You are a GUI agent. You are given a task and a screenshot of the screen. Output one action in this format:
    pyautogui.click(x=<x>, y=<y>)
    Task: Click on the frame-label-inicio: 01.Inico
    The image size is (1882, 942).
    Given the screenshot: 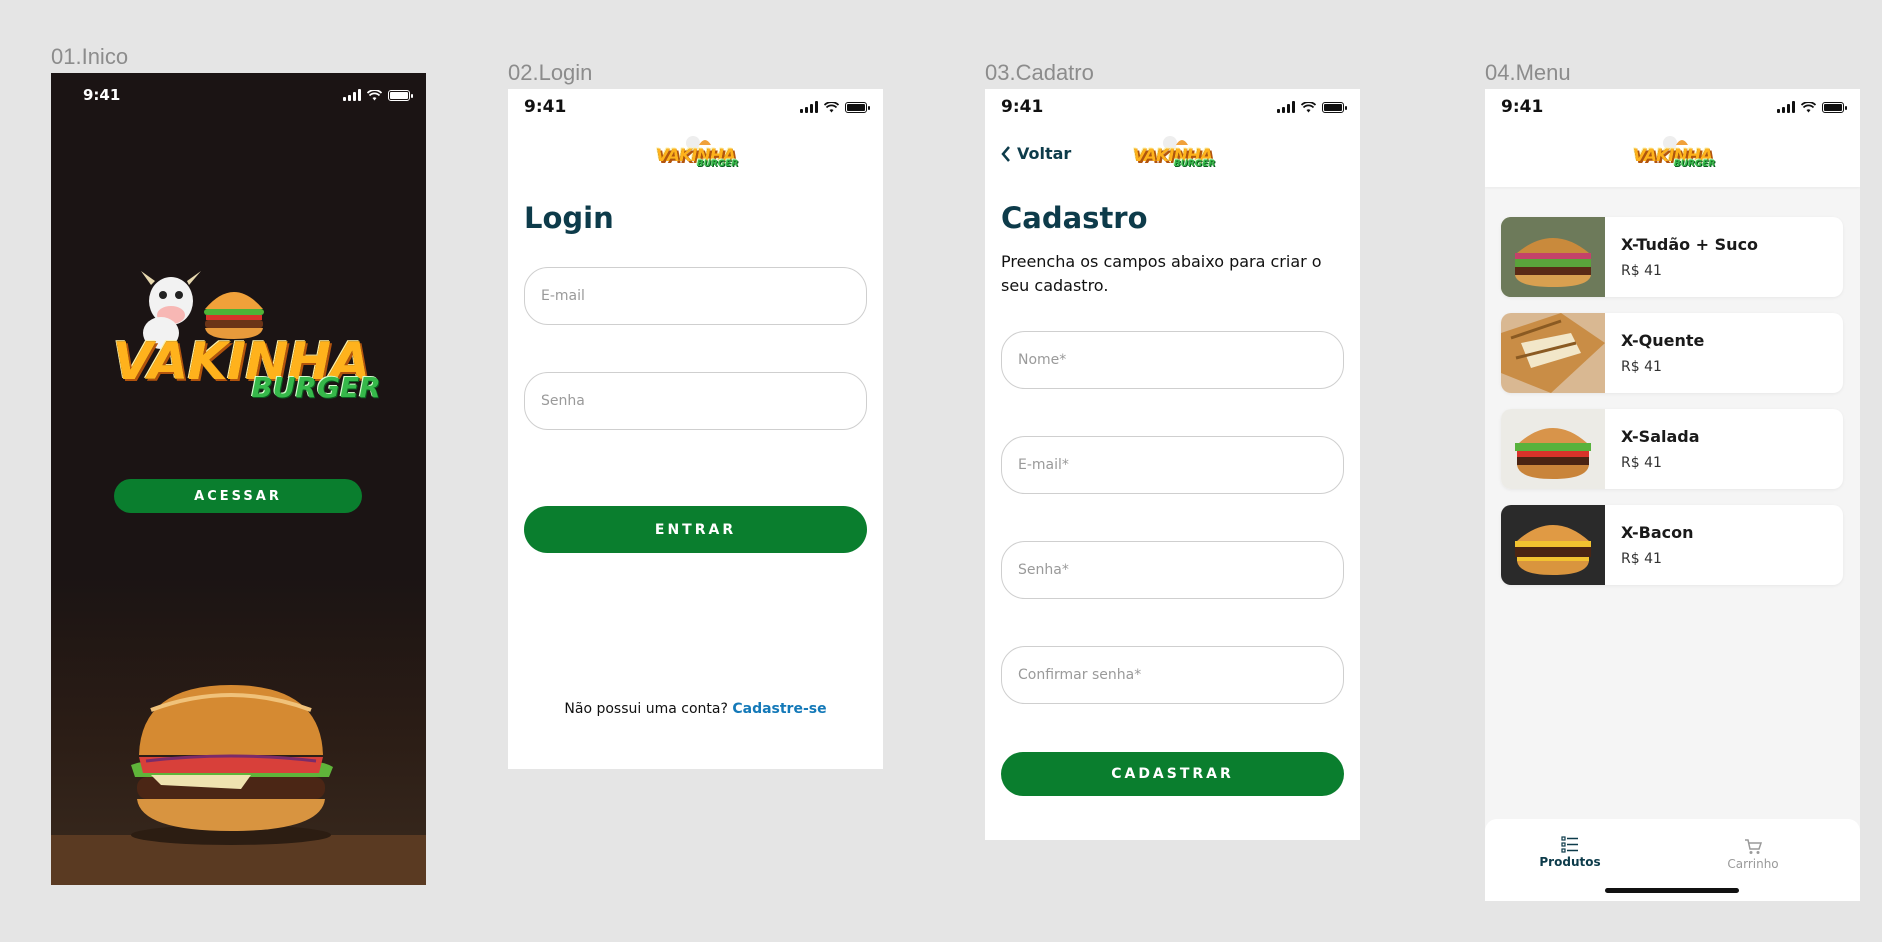 What is the action you would take?
    pyautogui.click(x=90, y=56)
    